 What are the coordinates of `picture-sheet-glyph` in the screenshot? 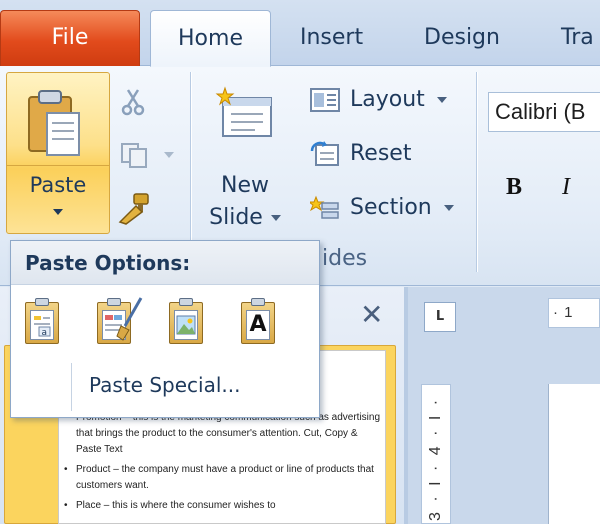 It's located at (186, 325).